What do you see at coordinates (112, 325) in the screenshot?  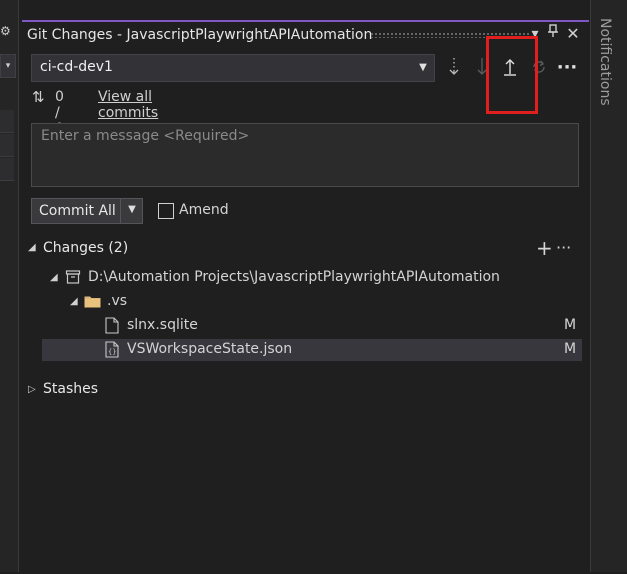 I see `file-icon` at bounding box center [112, 325].